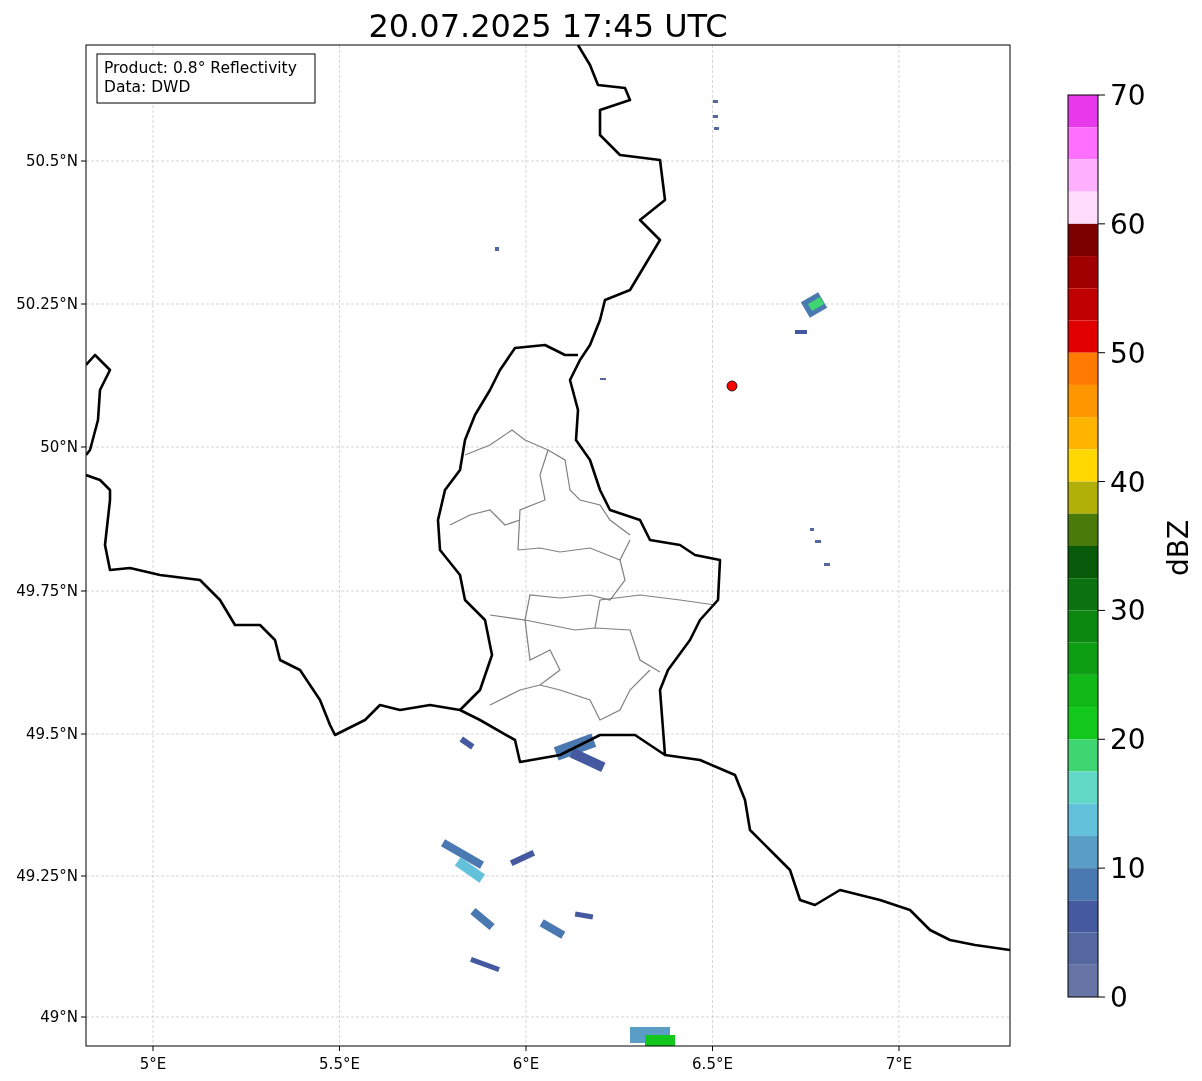 The width and height of the screenshot is (1202, 1081). I want to click on colorbar-tick-label: 60, so click(1128, 224).